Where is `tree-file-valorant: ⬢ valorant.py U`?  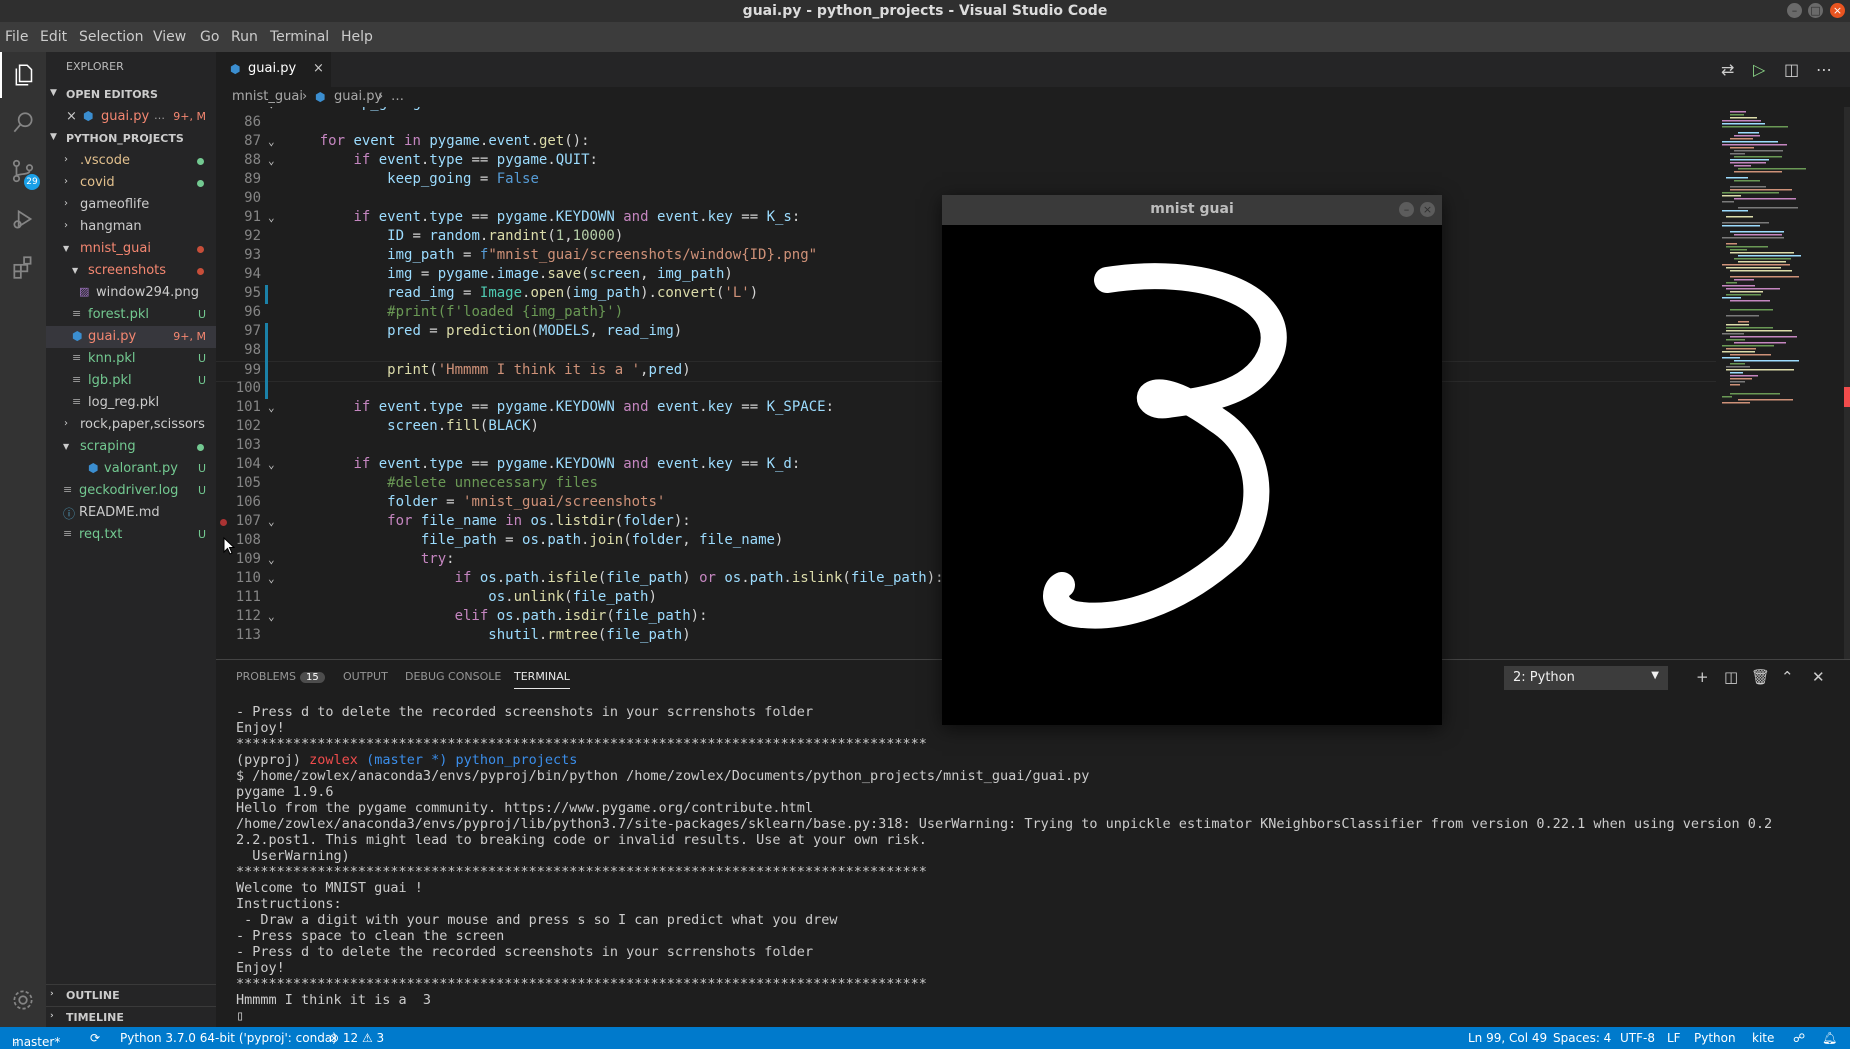 tree-file-valorant: ⬢ valorant.py U is located at coordinates (131, 469).